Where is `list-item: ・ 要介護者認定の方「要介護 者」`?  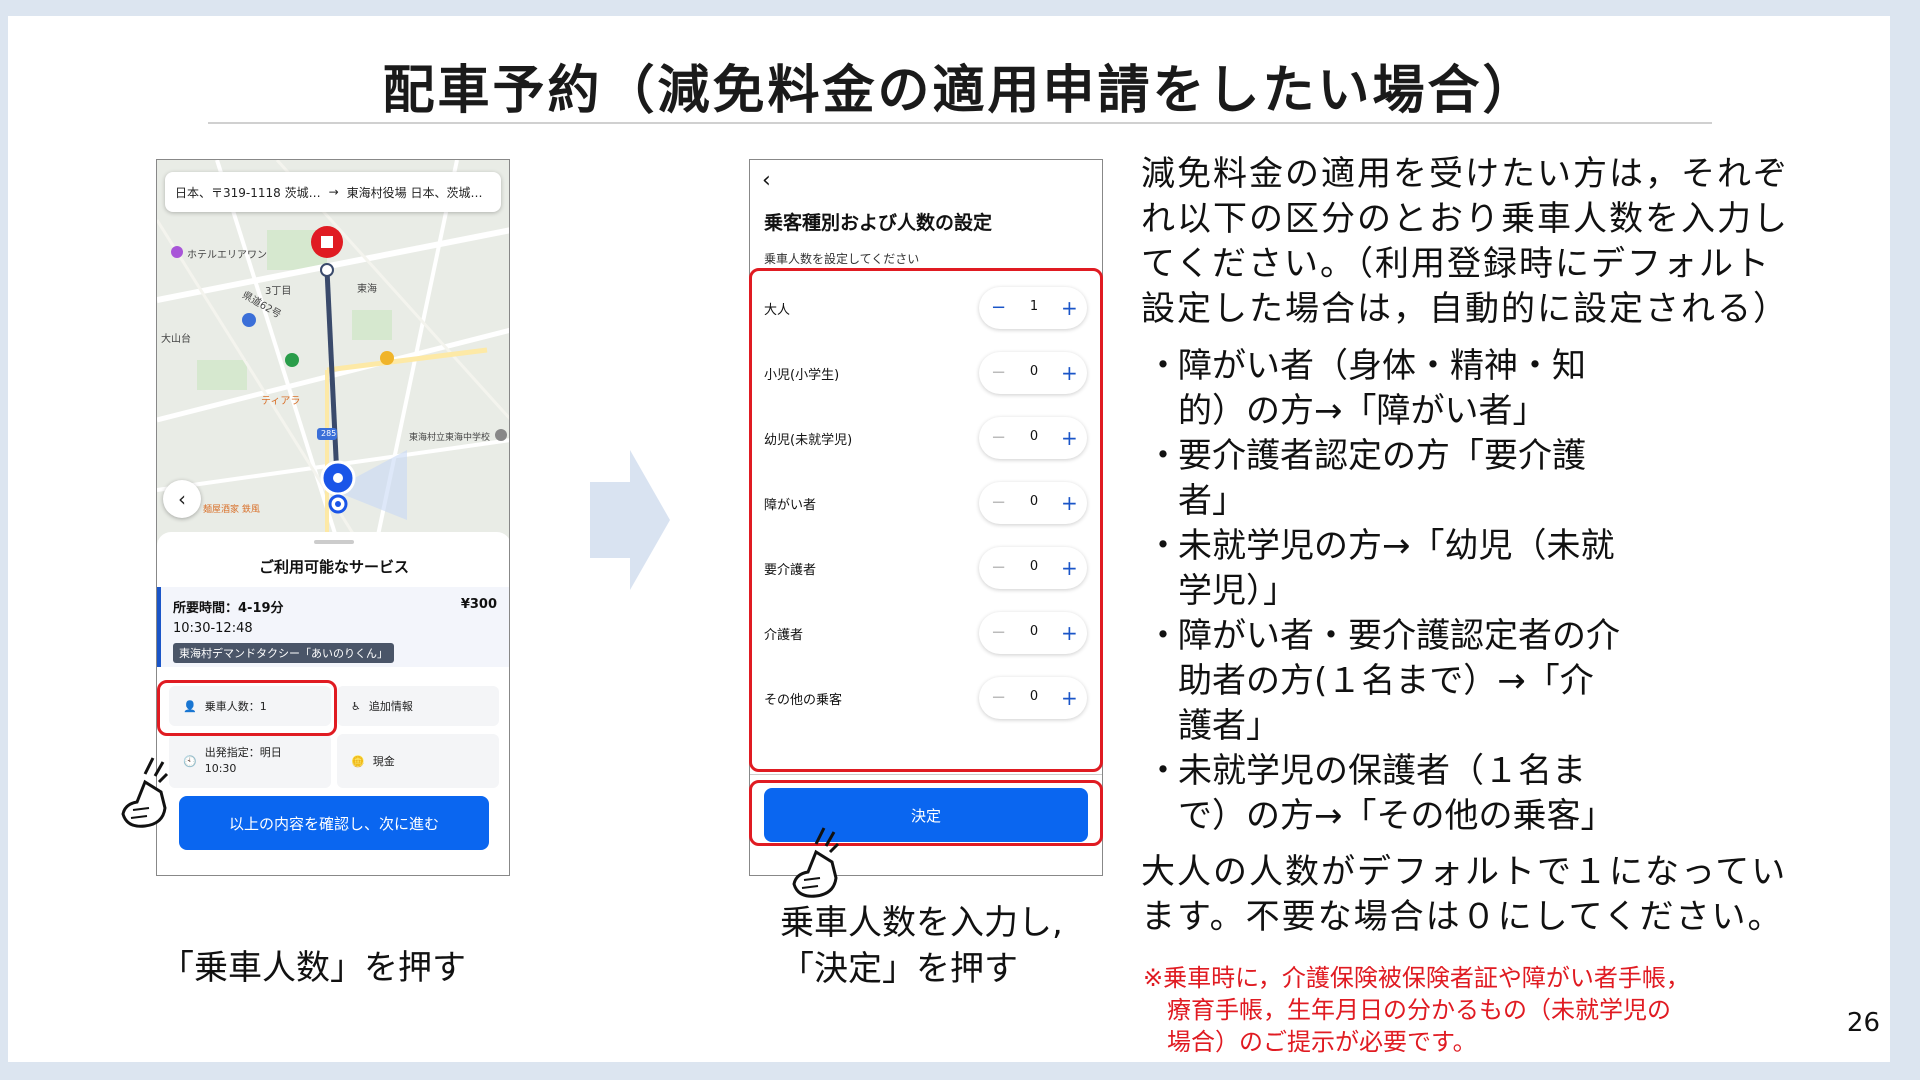 list-item: ・ 要介護者認定の方「要介護 者」 is located at coordinates (1383, 479).